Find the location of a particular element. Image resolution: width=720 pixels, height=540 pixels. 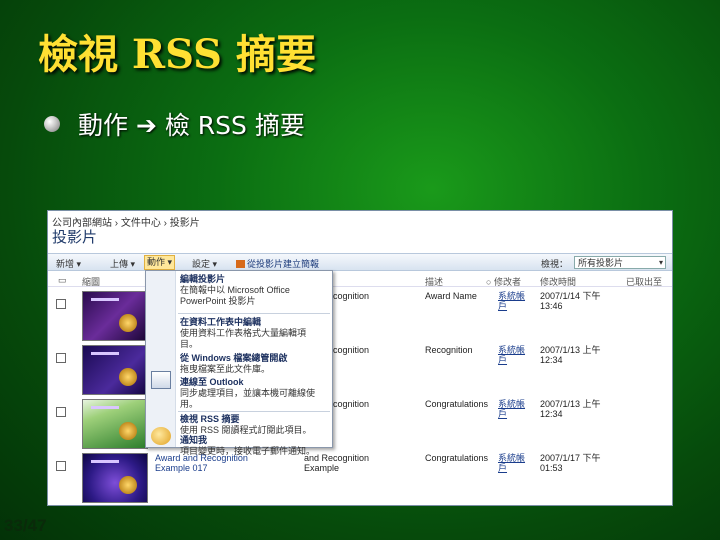

menu-item-edit-datasheet: 在資料工作表中編輯 使用資料工作表格式大量編輯項 目。 is located at coordinates (255, 333).